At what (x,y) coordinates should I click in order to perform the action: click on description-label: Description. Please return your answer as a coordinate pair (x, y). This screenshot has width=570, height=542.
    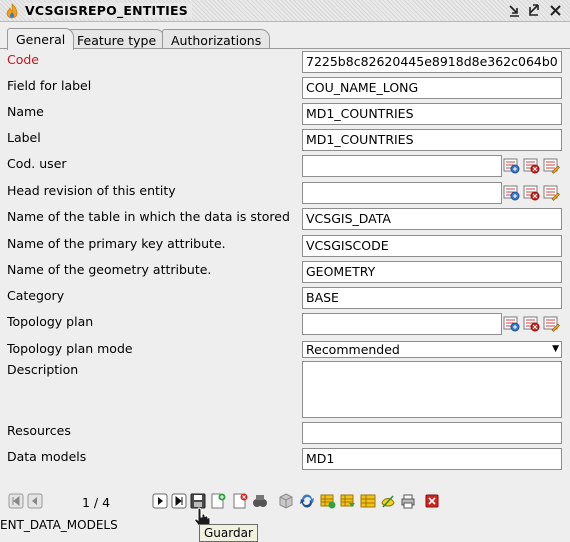
    Looking at the image, I should click on (43, 369).